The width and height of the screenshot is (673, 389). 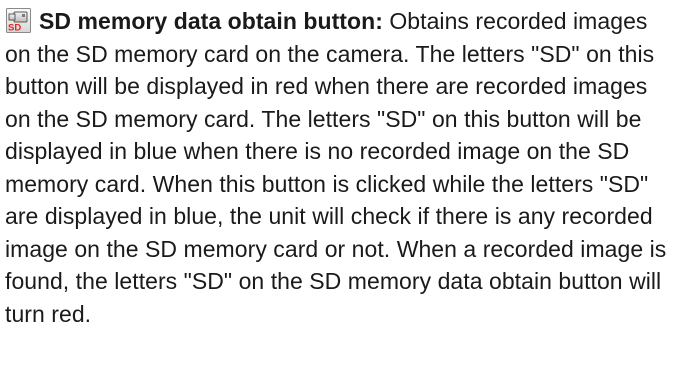 What do you see at coordinates (14, 28) in the screenshot?
I see `sd-label: SD` at bounding box center [14, 28].